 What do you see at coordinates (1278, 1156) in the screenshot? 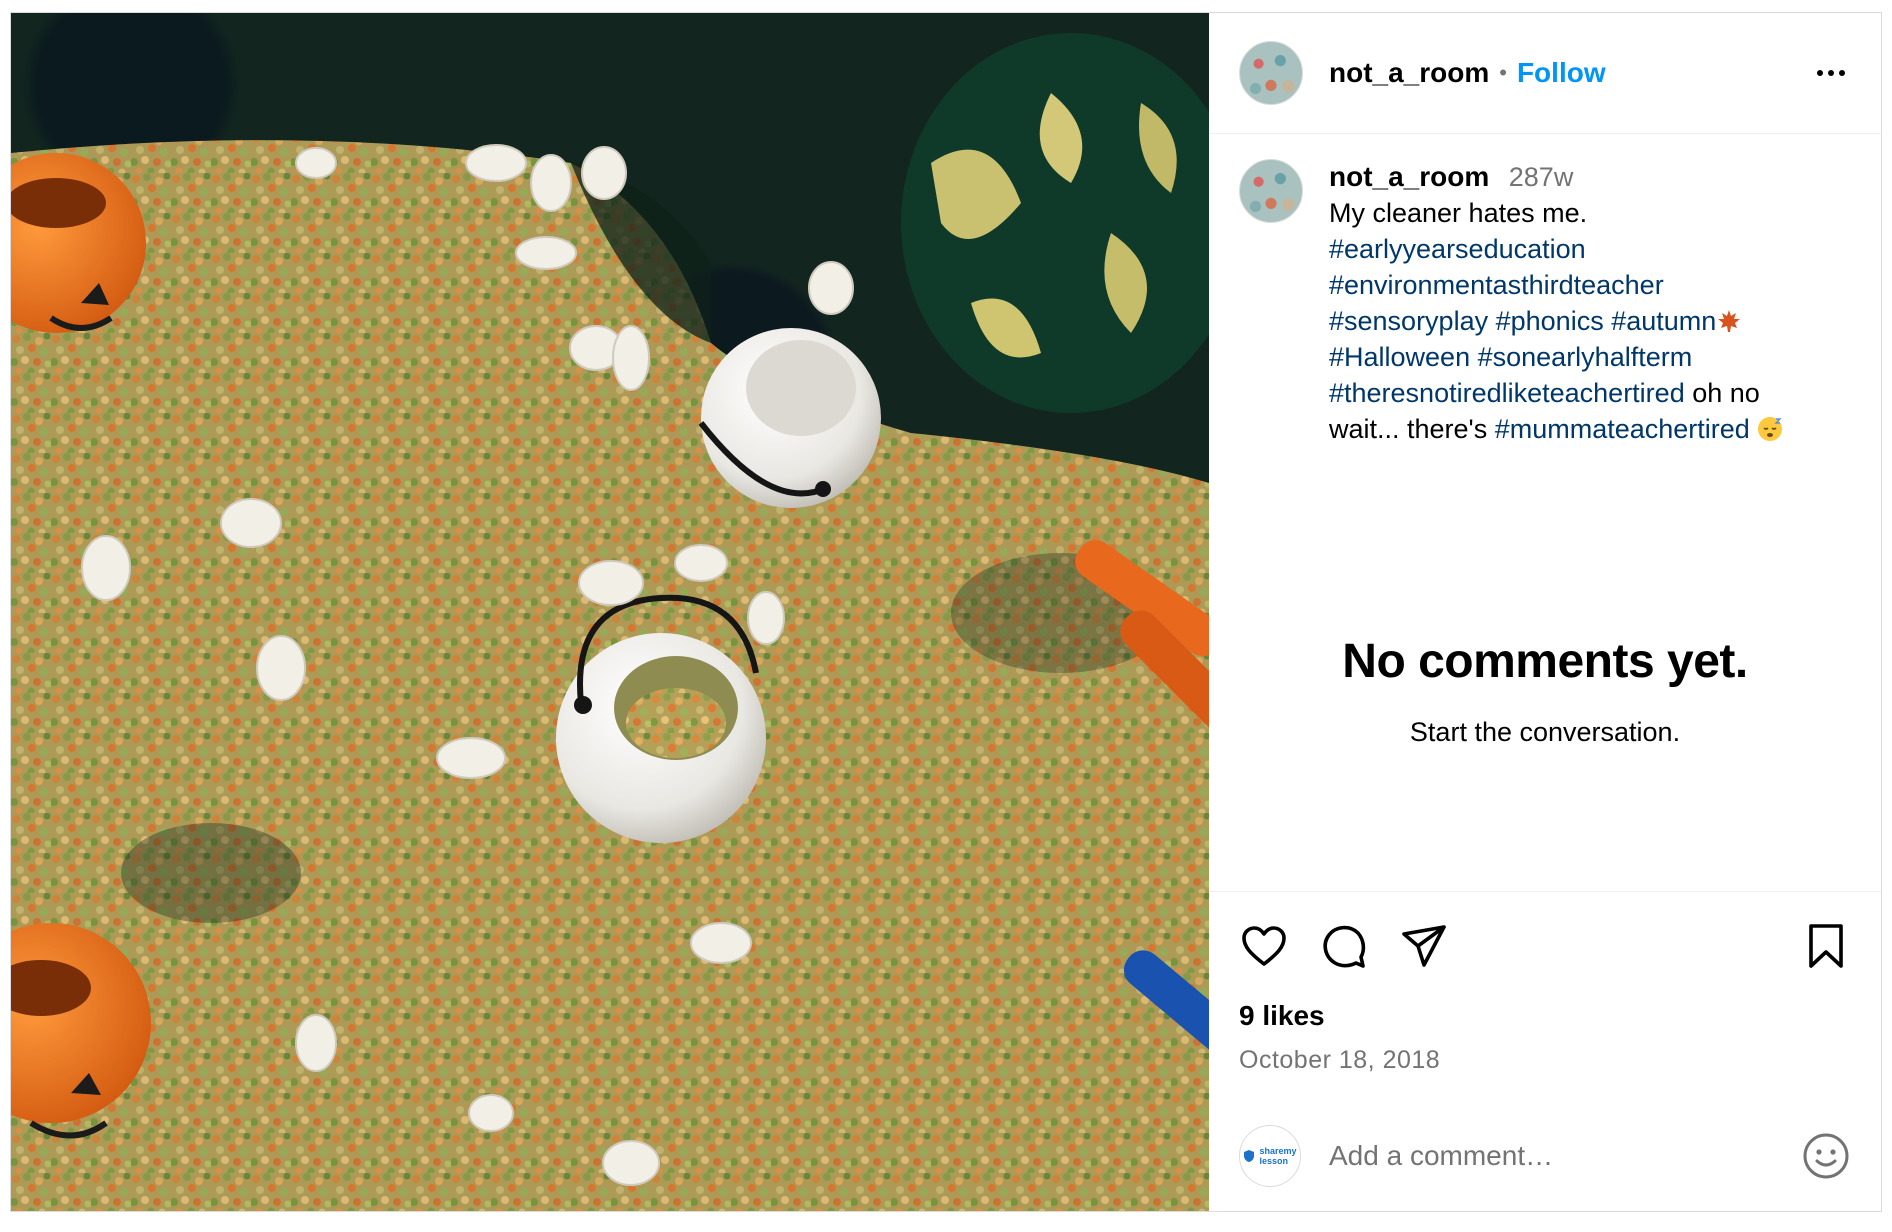
I see `viewer-avatar-brand: sharemy lesson` at bounding box center [1278, 1156].